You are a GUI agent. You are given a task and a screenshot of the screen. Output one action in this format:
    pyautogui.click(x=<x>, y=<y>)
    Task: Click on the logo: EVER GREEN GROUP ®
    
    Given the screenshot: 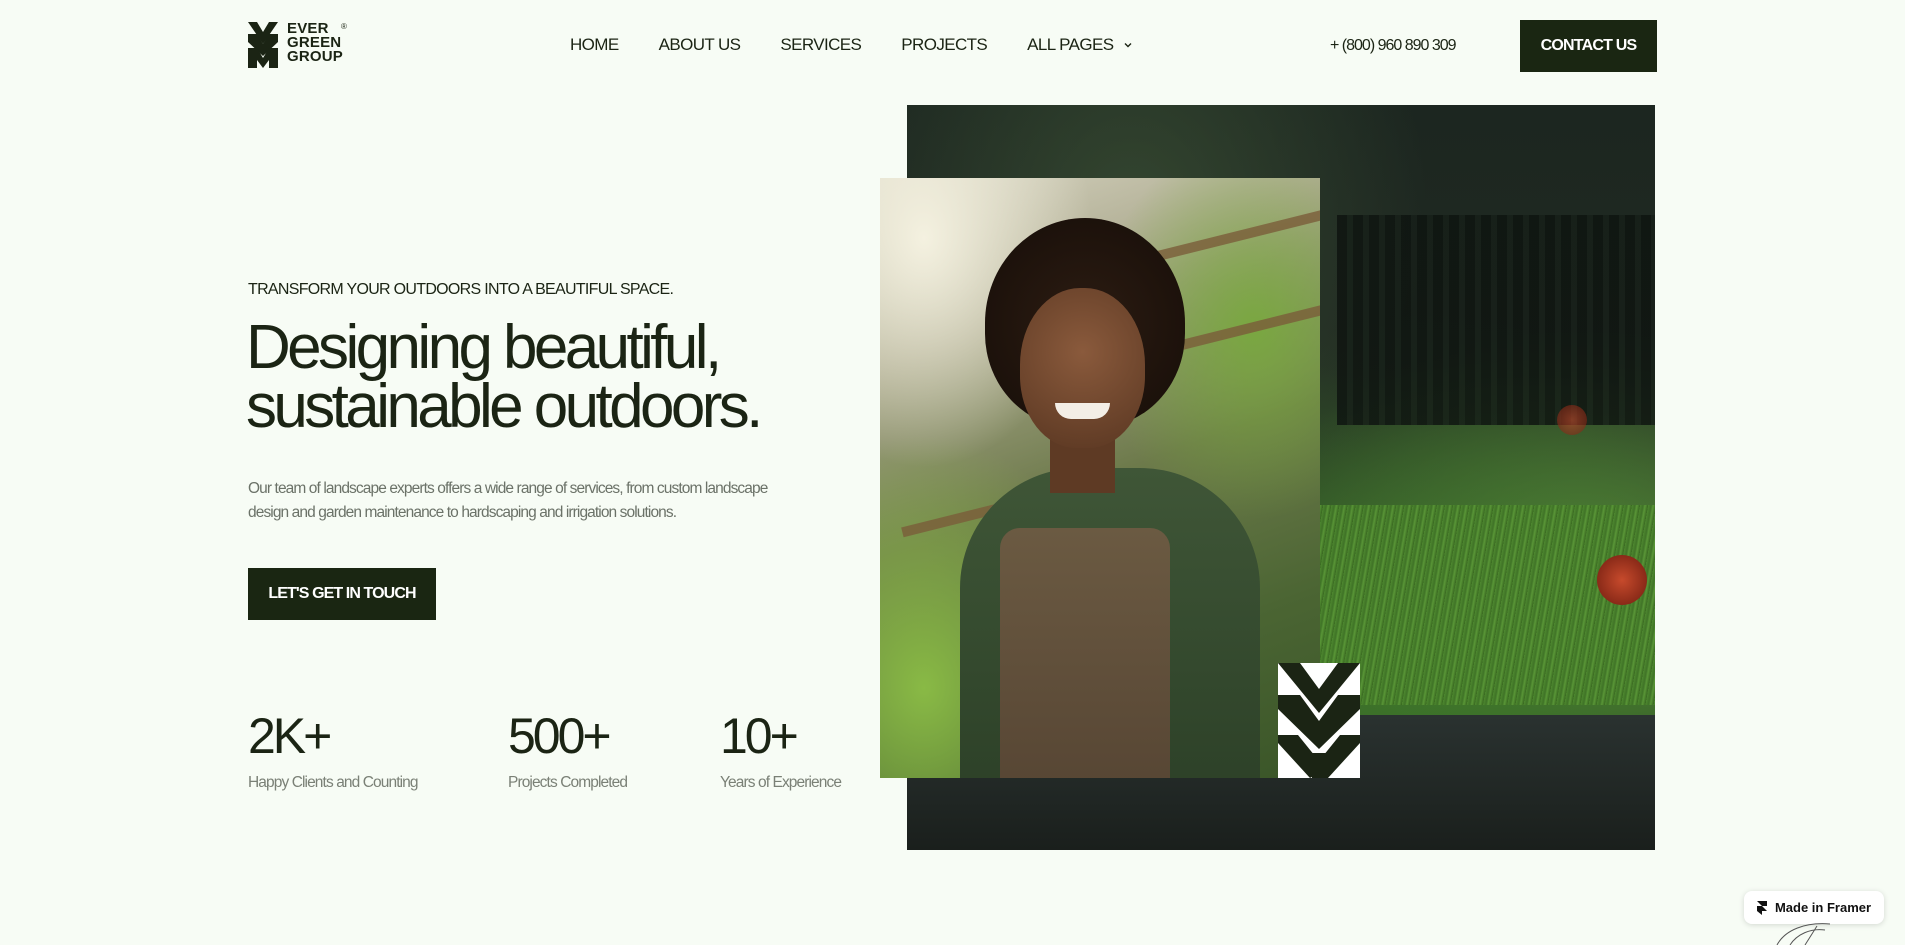 What is the action you would take?
    pyautogui.click(x=297, y=44)
    